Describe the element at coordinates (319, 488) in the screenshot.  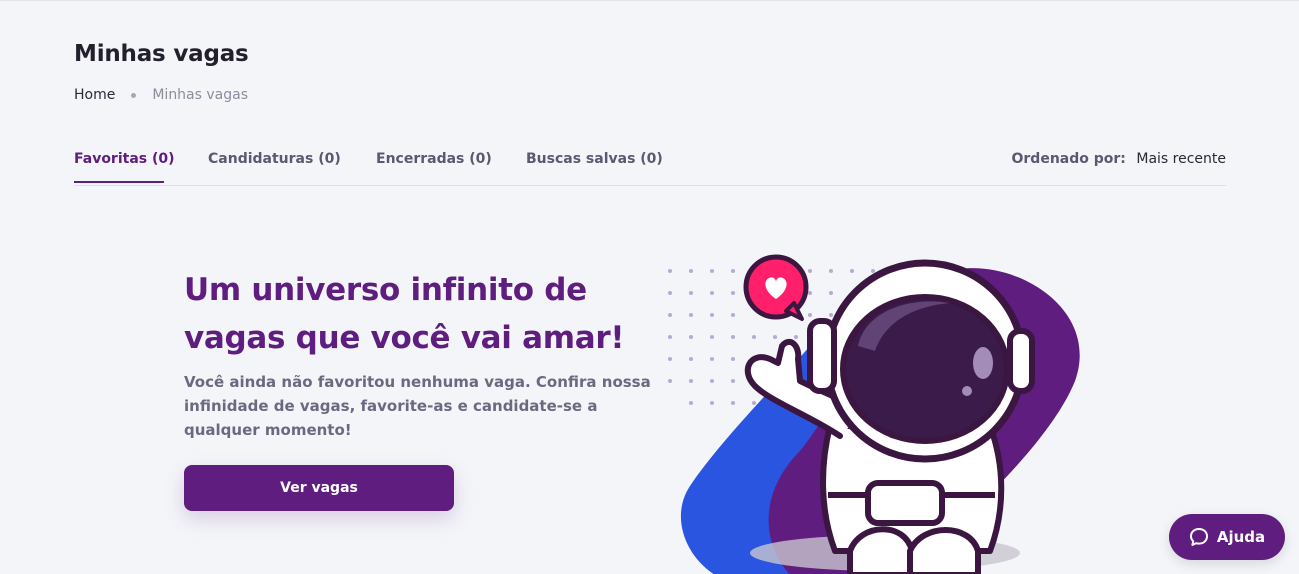
I see `view-jobs-button: Ver vagas` at that location.